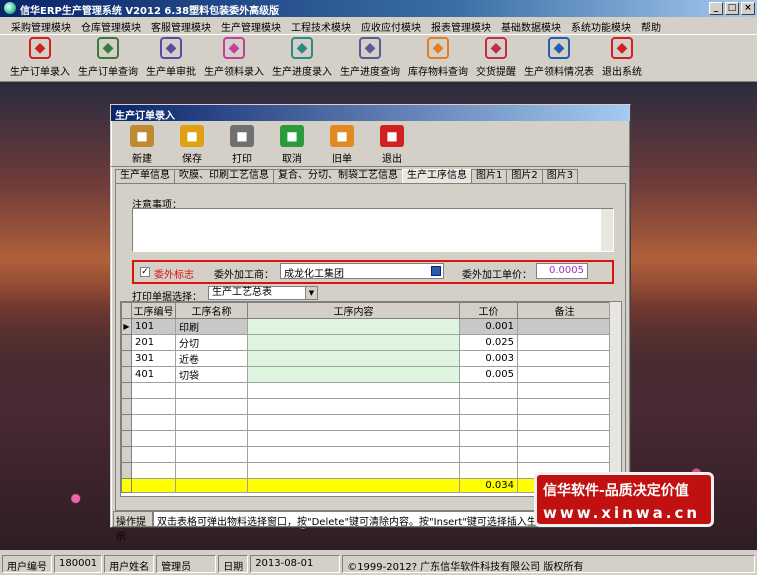  I want to click on tab-2: 复合、分切、制袋工艺信息, so click(338, 176).